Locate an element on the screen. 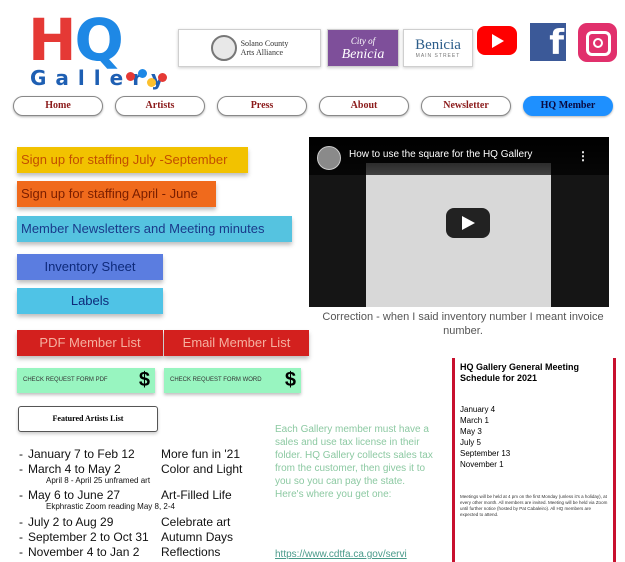  schedule-dates: July 2 to Aug 29 is located at coordinates (71, 522).